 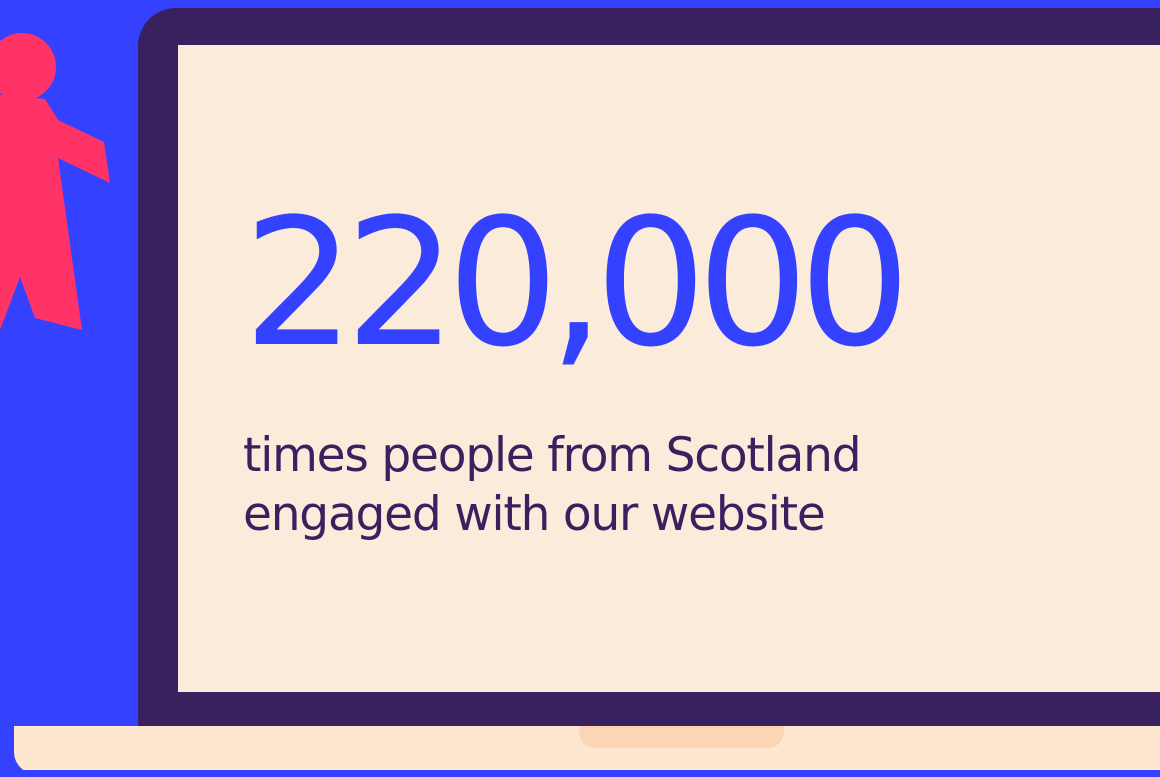 I want to click on person-waving-icon, so click(x=70, y=165).